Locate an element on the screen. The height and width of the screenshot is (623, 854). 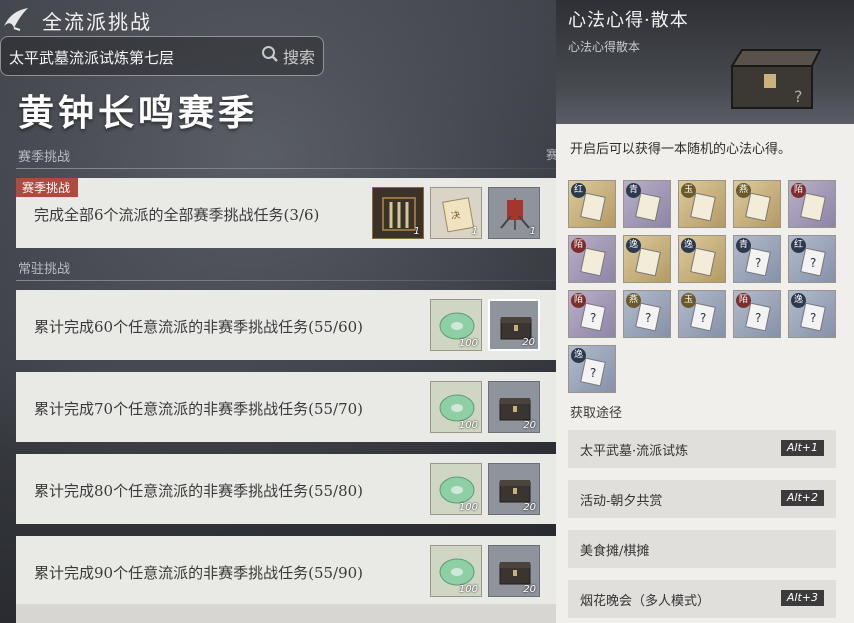
book-item: 燕 ? is located at coordinates (647, 314).